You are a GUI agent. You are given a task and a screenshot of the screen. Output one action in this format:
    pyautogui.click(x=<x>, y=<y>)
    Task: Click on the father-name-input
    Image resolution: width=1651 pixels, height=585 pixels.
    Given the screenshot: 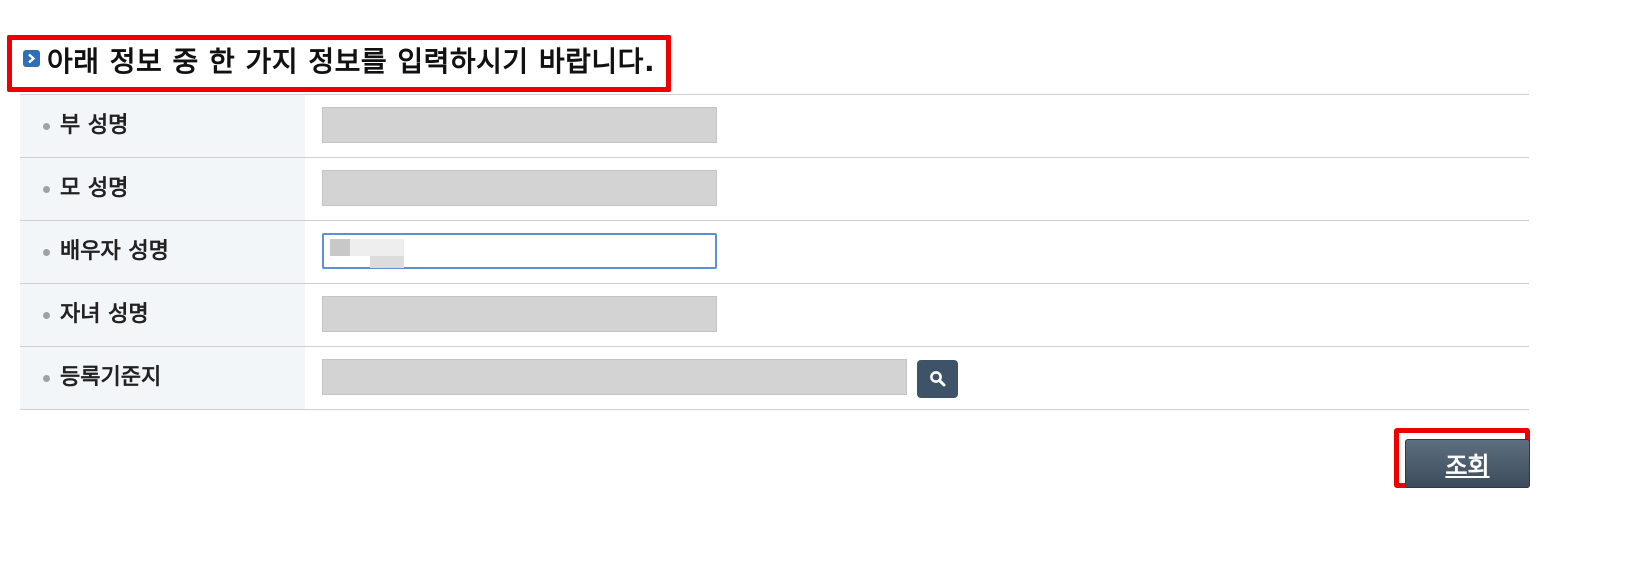 What is the action you would take?
    pyautogui.click(x=519, y=125)
    